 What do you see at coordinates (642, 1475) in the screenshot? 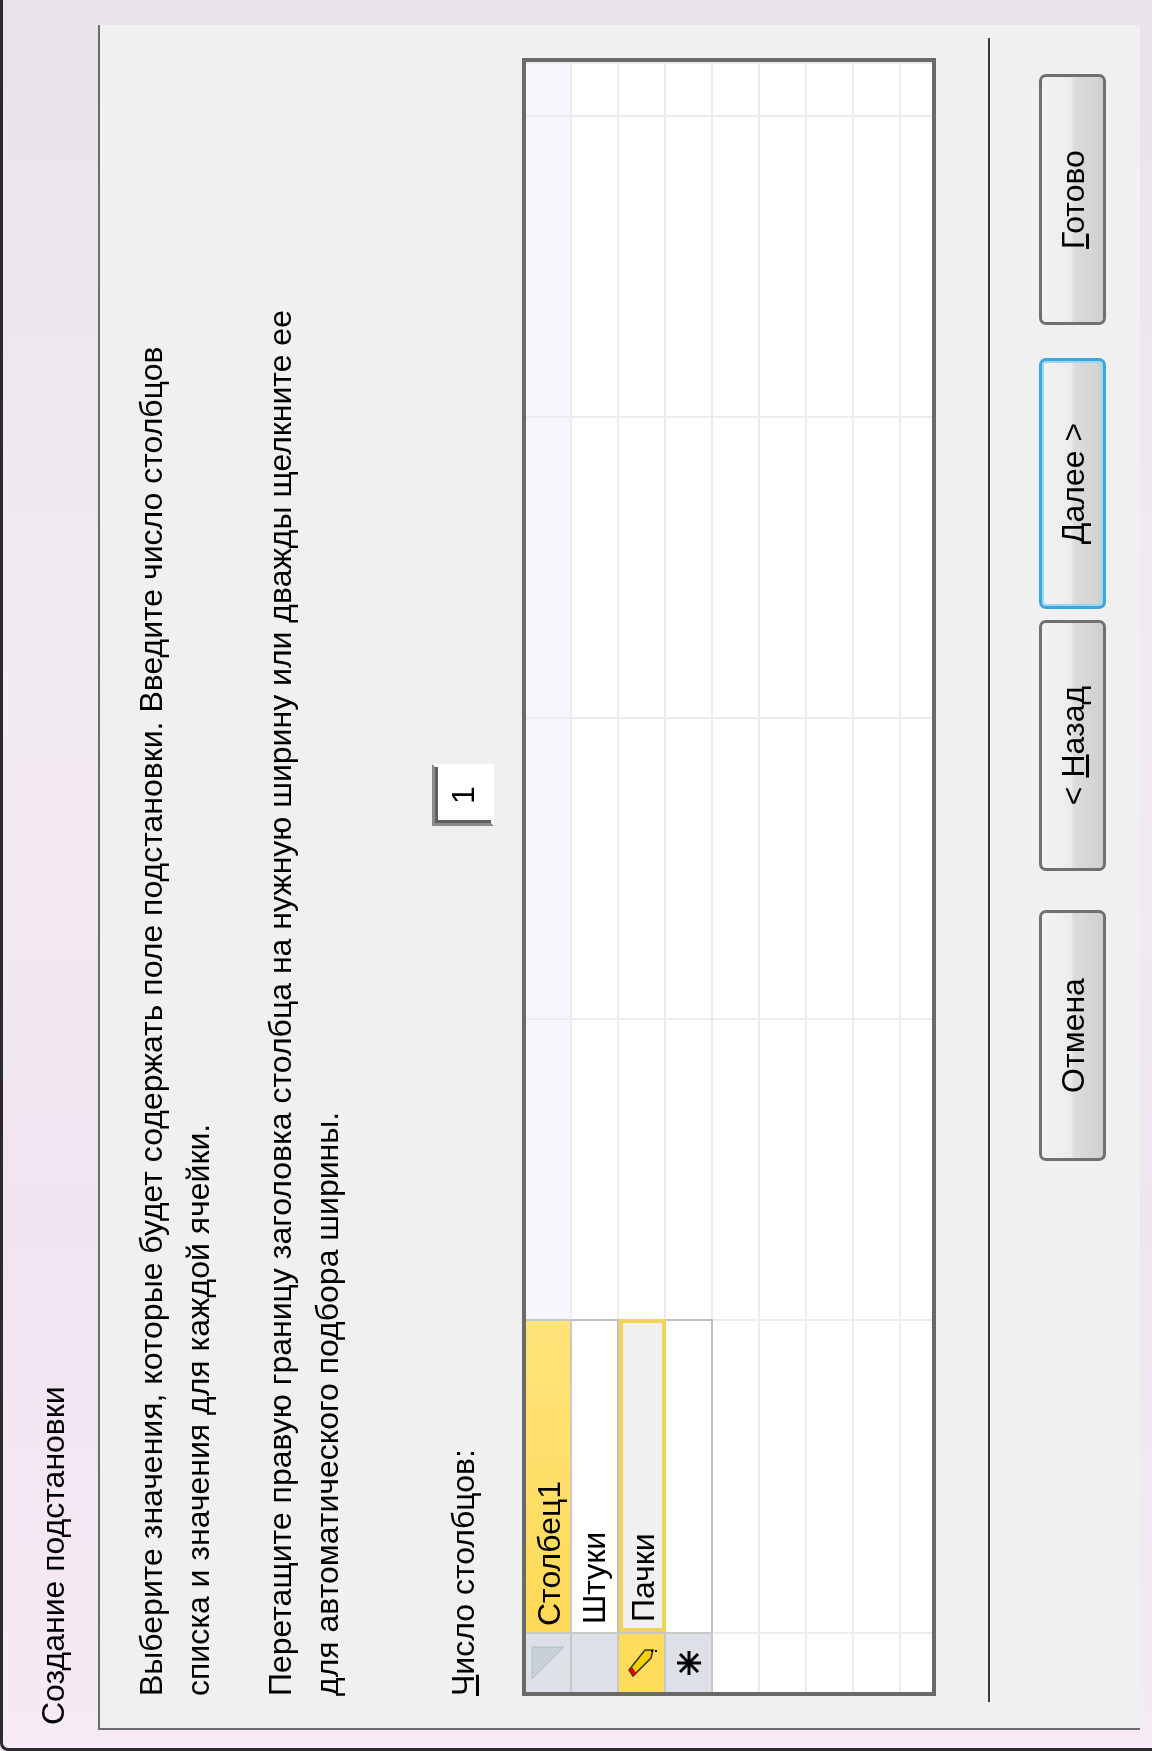
I see `table-cell: Пачки` at bounding box center [642, 1475].